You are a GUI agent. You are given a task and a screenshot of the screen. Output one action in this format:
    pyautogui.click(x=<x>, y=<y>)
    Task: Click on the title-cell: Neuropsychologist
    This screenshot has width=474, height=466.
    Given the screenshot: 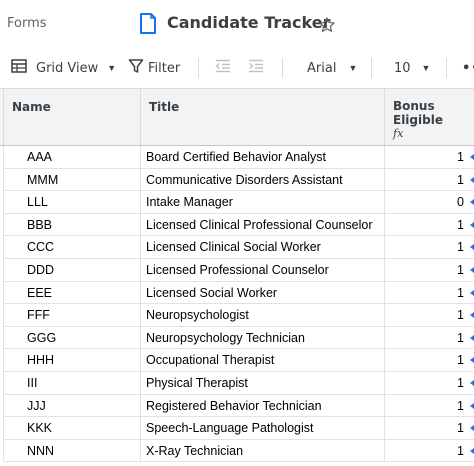 What is the action you would take?
    pyautogui.click(x=262, y=315)
    